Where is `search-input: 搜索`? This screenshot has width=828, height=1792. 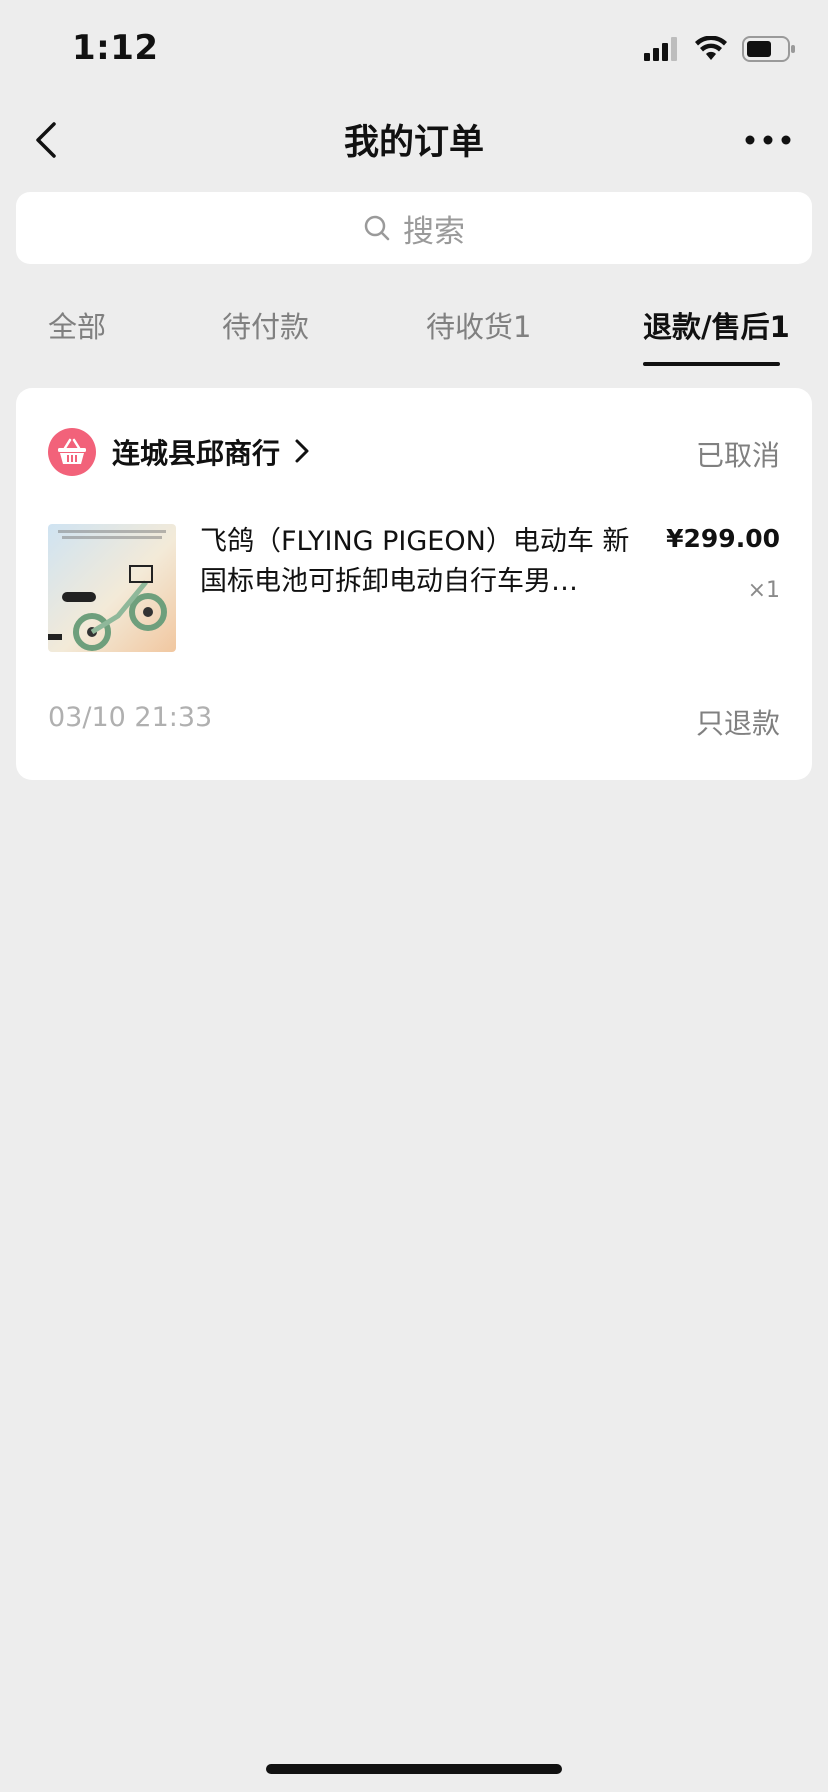
search-input: 搜索 is located at coordinates (414, 228).